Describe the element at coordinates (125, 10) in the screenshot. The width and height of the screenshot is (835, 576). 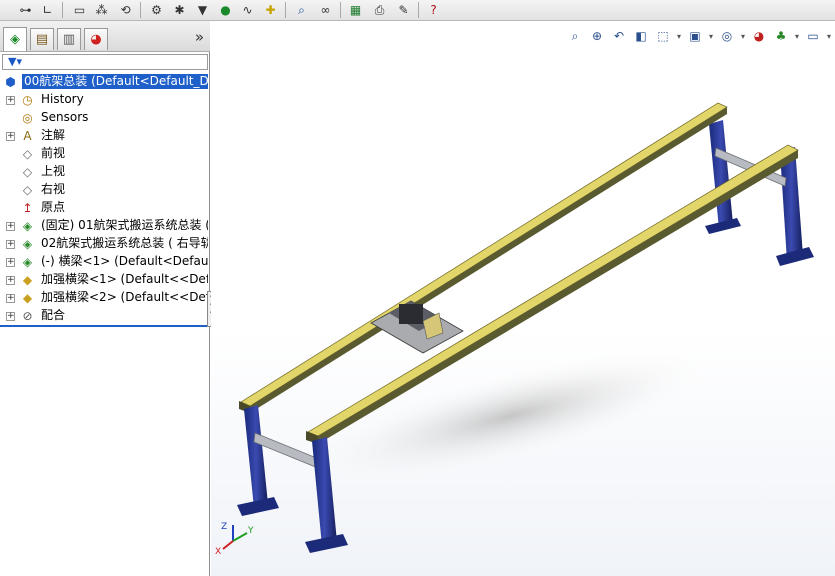
I see `rebuild-icon: ⟲` at that location.